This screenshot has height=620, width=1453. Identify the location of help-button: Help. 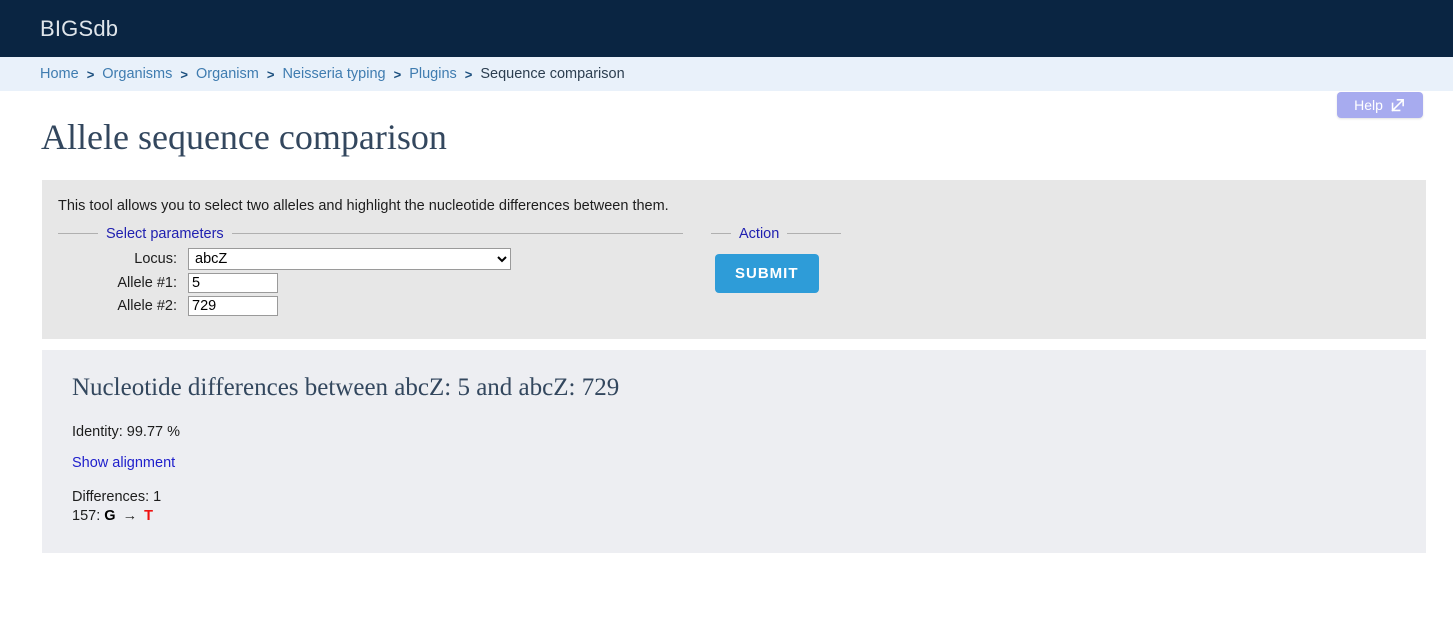
(1380, 105).